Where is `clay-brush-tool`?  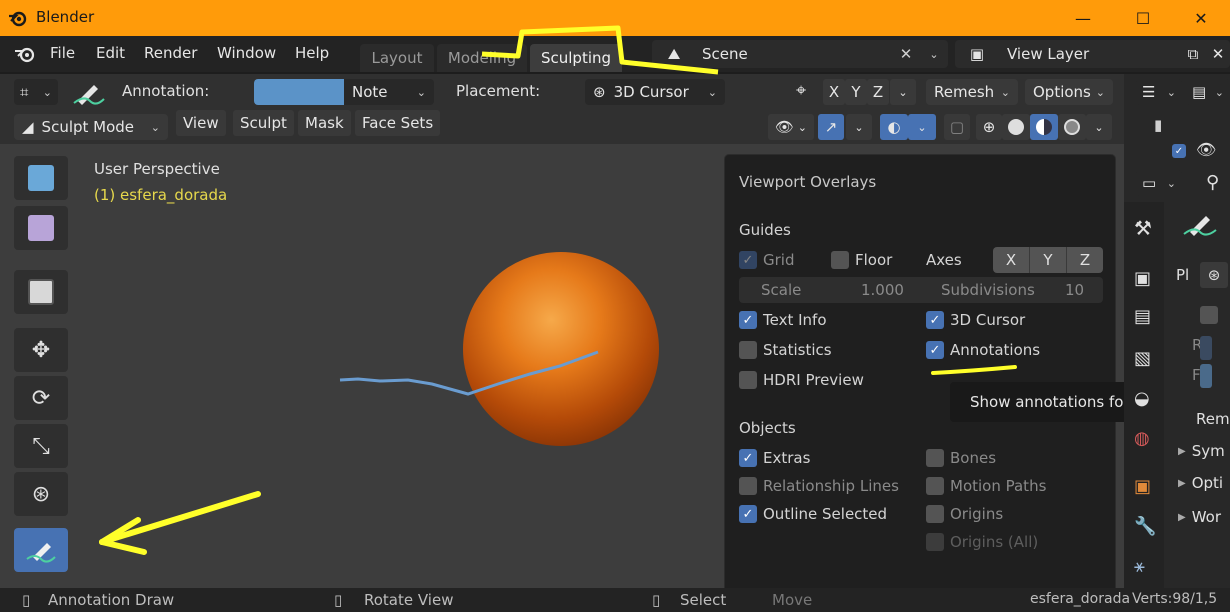 clay-brush-tool is located at coordinates (41, 228).